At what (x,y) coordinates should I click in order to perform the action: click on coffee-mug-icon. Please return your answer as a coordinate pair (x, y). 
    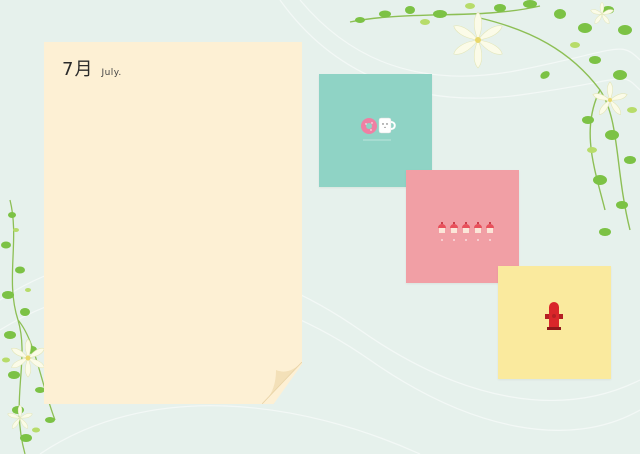
    Looking at the image, I should click on (387, 125).